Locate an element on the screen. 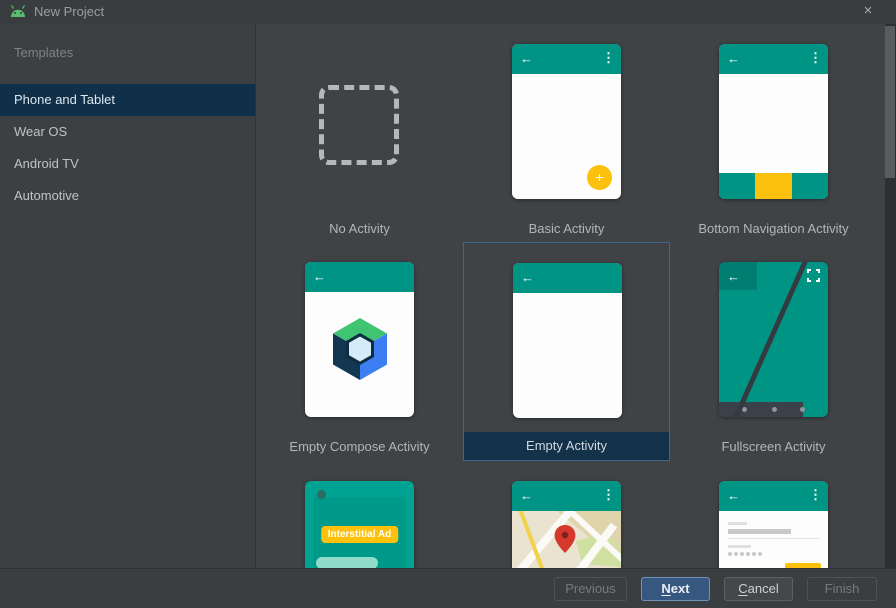 This screenshot has height=608, width=896. sidebar-item-wear-os: Wear OS is located at coordinates (127, 132).